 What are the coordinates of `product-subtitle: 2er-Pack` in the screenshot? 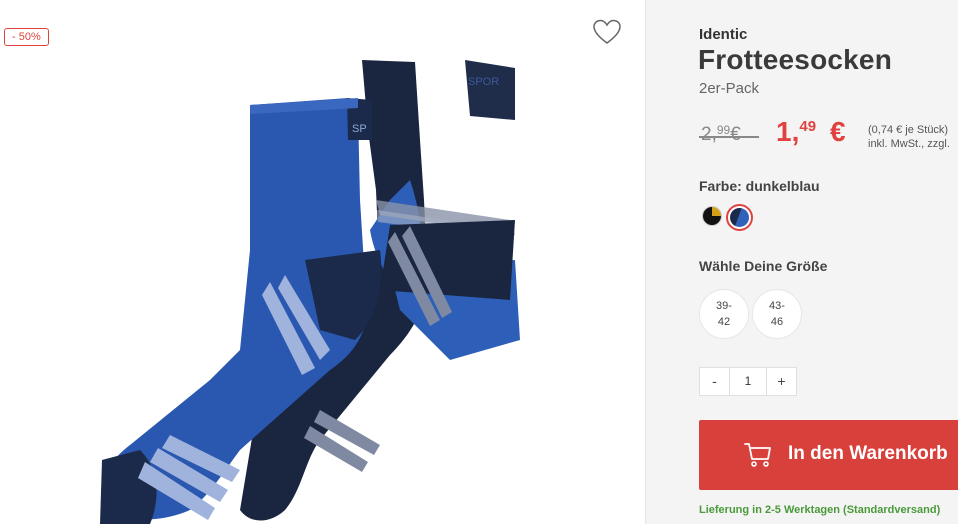 It's located at (729, 88).